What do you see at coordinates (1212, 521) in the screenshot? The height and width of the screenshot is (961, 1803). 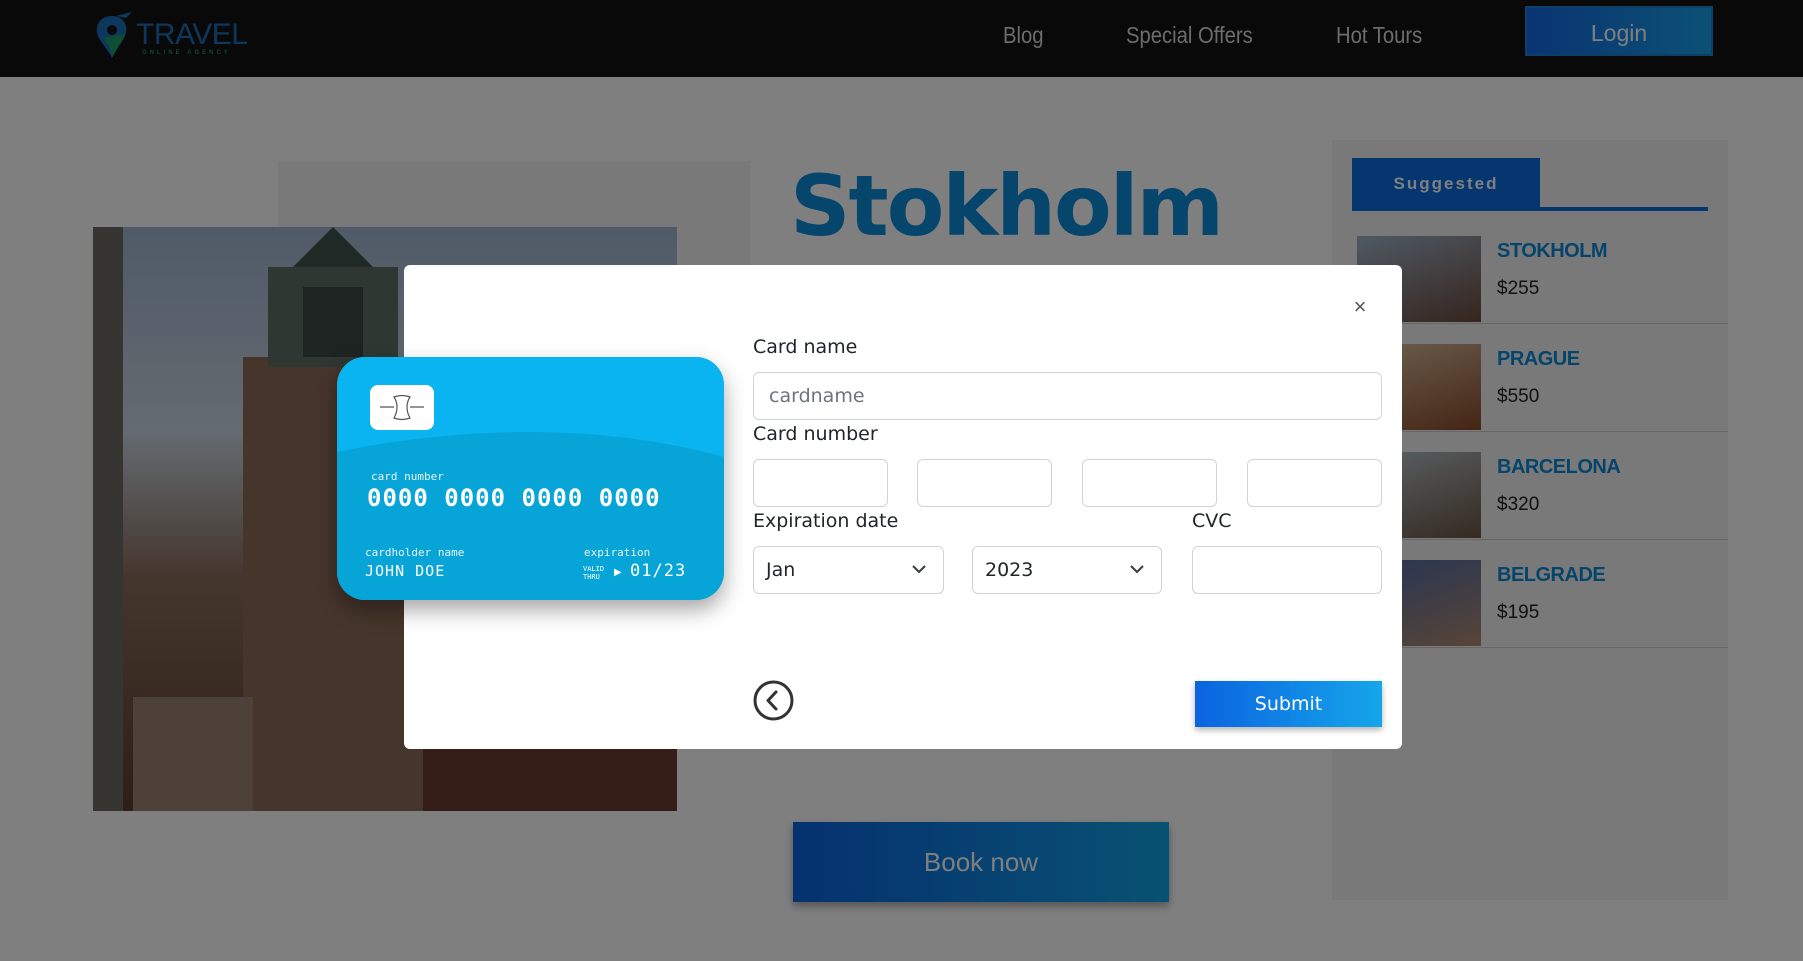 I see `cvc-label: CVC` at bounding box center [1212, 521].